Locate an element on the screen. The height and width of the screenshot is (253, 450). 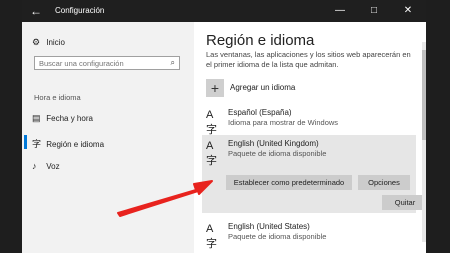
scrollbar is located at coordinates (424, 142).